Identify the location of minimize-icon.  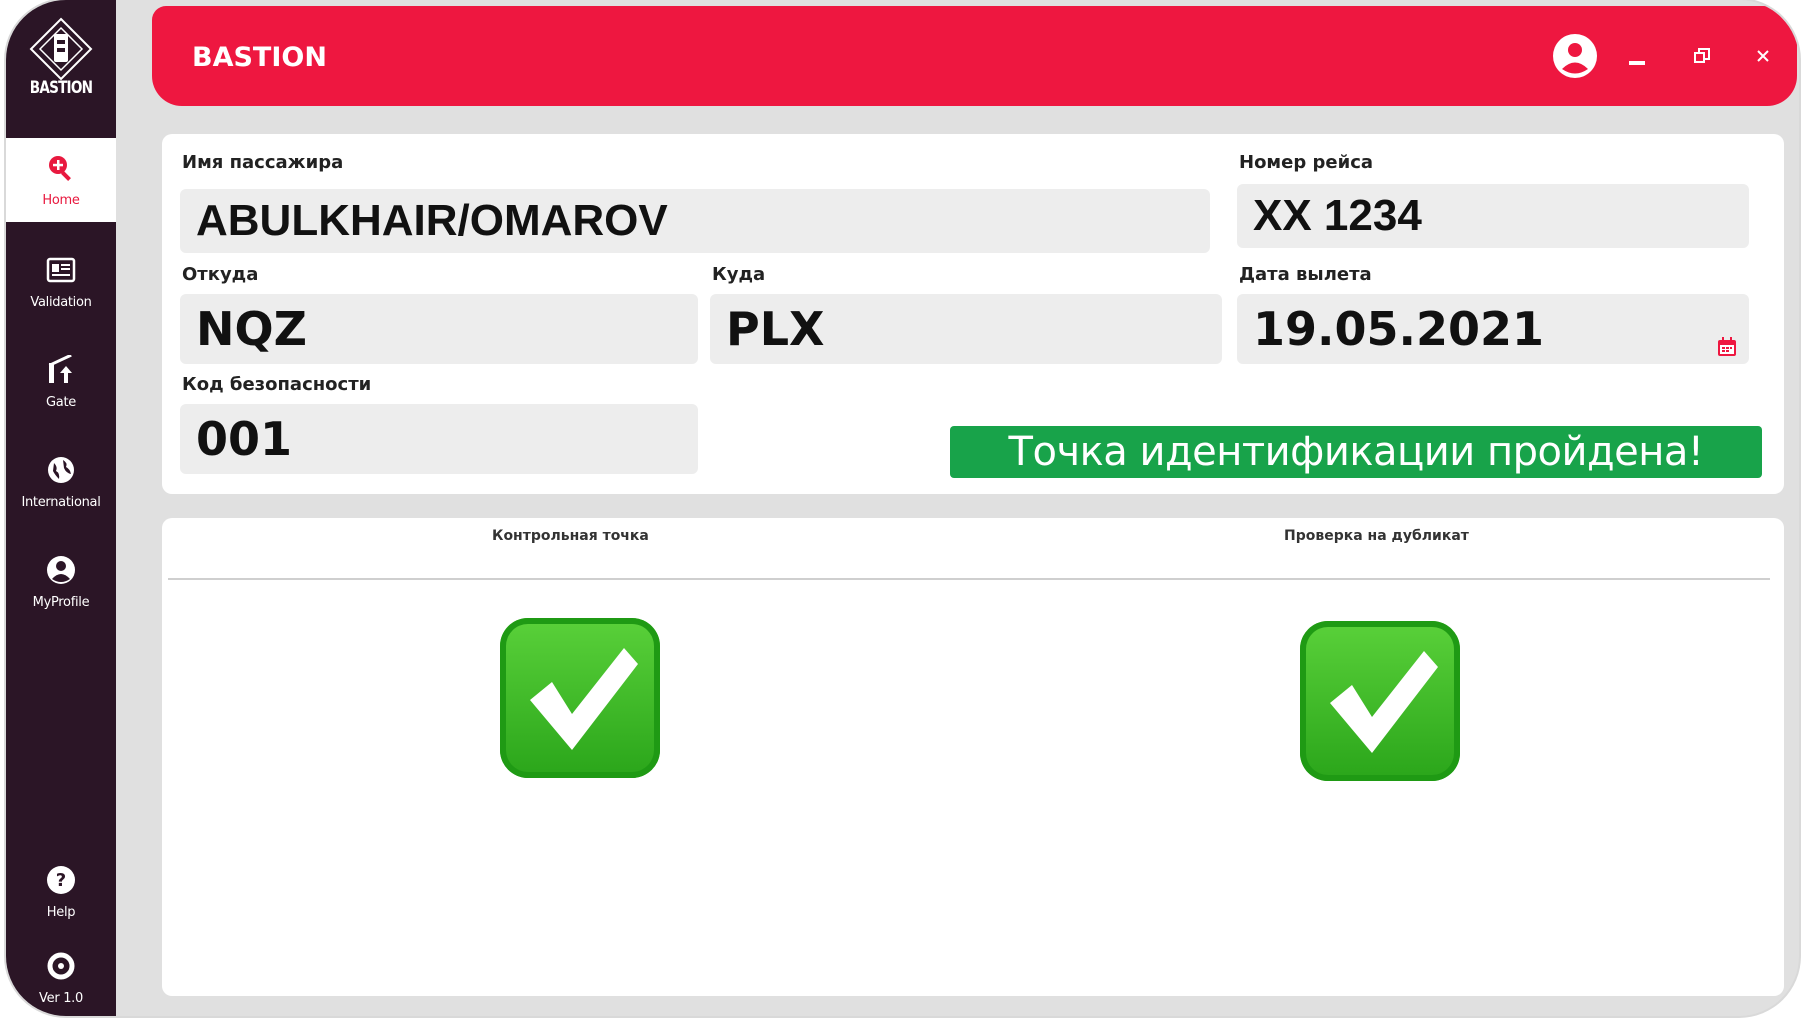
(1637, 61).